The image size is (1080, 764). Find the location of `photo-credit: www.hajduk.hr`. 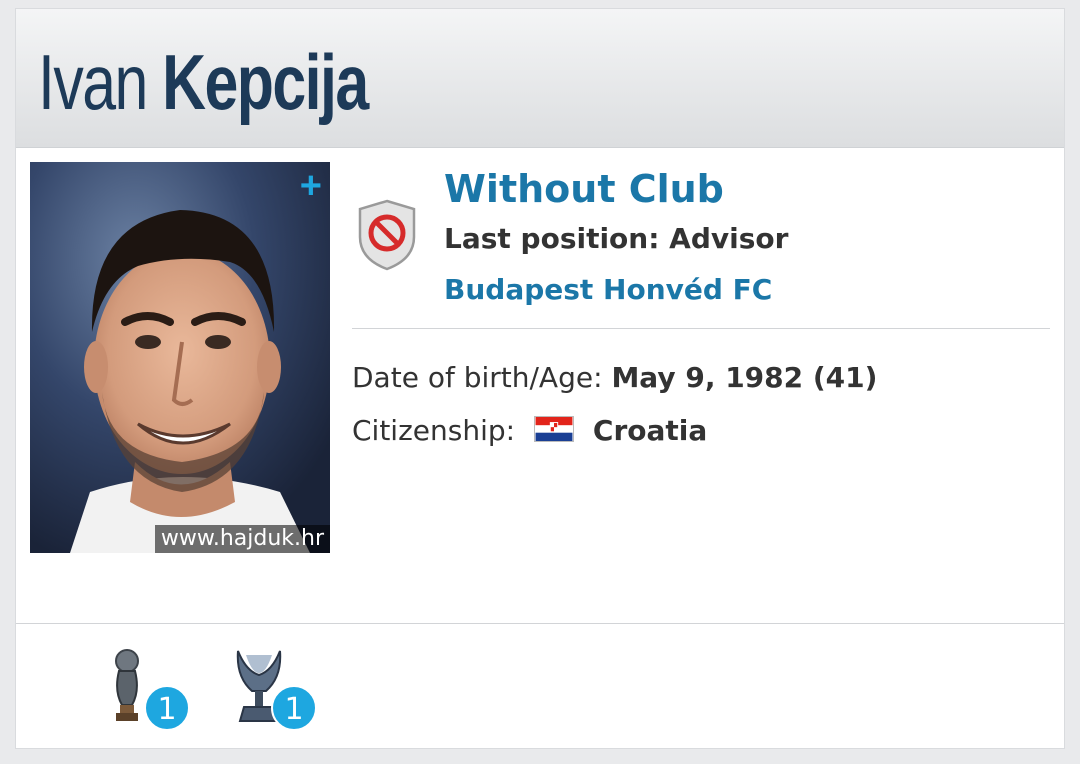

photo-credit: www.hajduk.hr is located at coordinates (242, 539).